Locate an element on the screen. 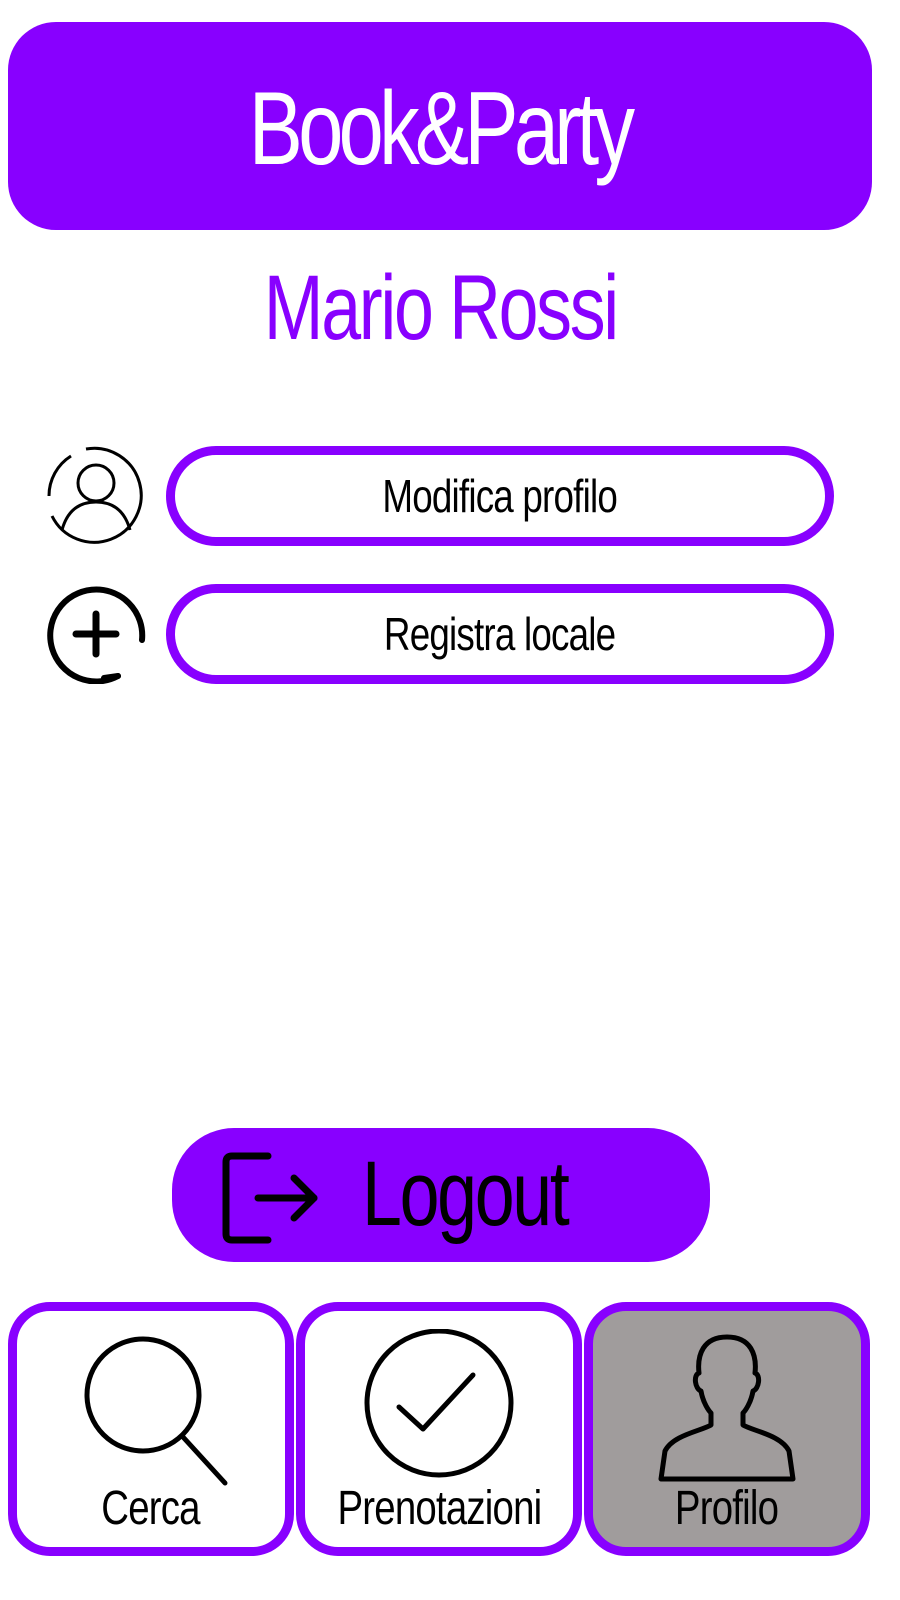 This screenshot has width=900, height=1600. app-header: Book&Party is located at coordinates (440, 126).